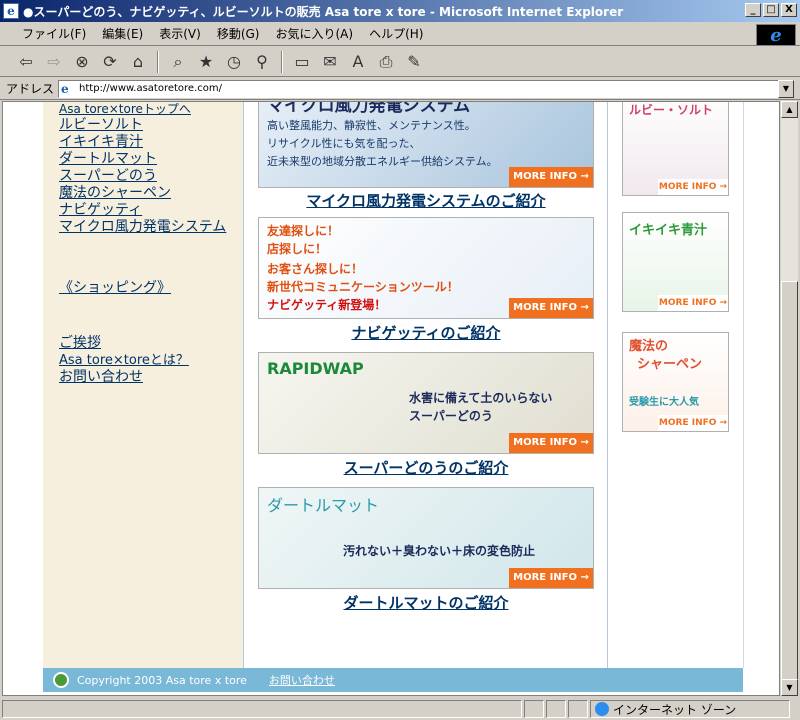 The width and height of the screenshot is (800, 720). Describe the element at coordinates (26, 62) in the screenshot. I see `back-icon: ⇦` at that location.